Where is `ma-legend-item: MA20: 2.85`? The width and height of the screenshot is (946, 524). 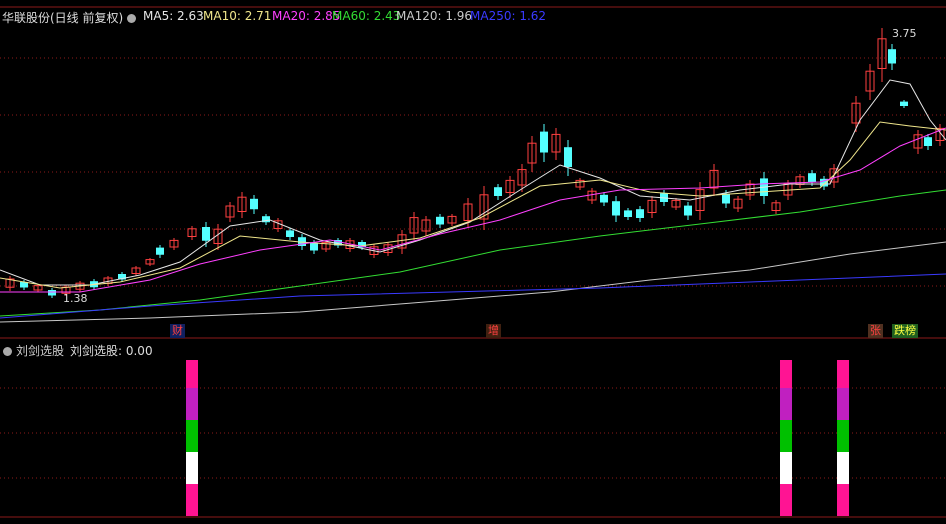
ma-legend-item: MA20: 2.85 is located at coordinates (306, 16).